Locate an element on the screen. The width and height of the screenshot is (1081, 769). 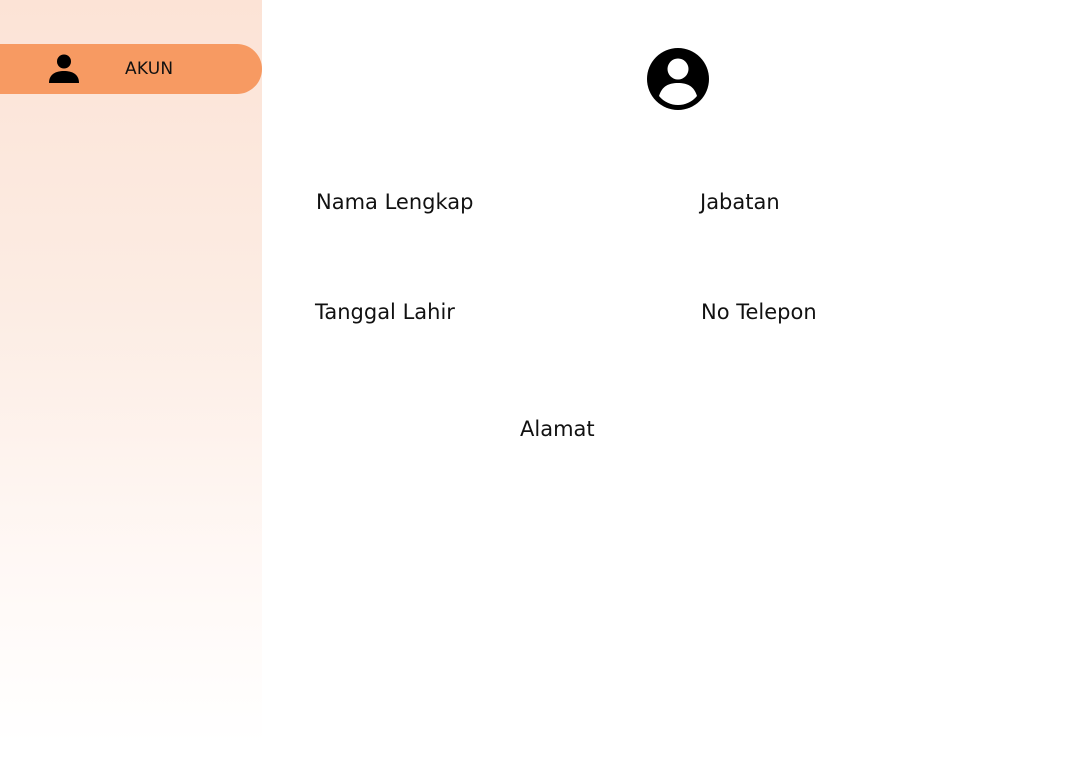
person-icon is located at coordinates (64, 68).